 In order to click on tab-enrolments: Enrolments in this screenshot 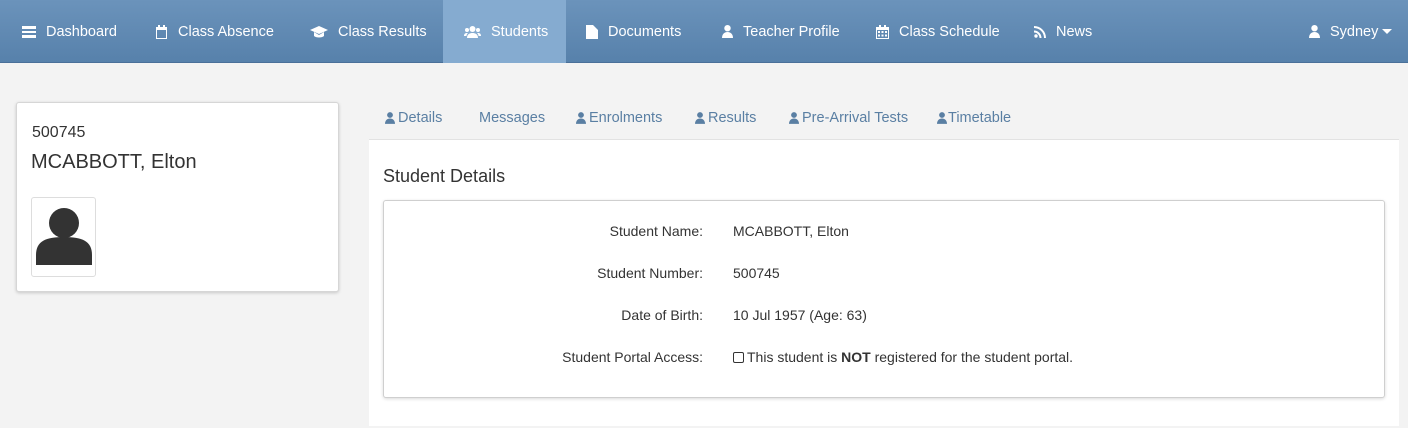, I will do `click(619, 118)`.